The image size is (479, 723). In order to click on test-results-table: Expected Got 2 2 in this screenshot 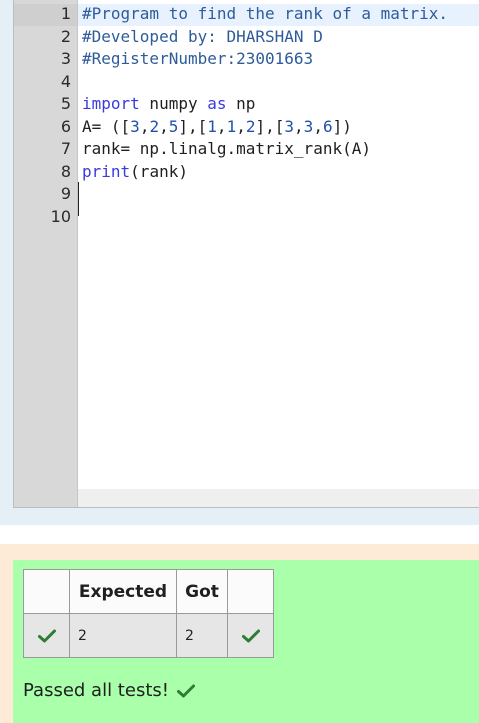, I will do `click(148, 613)`.